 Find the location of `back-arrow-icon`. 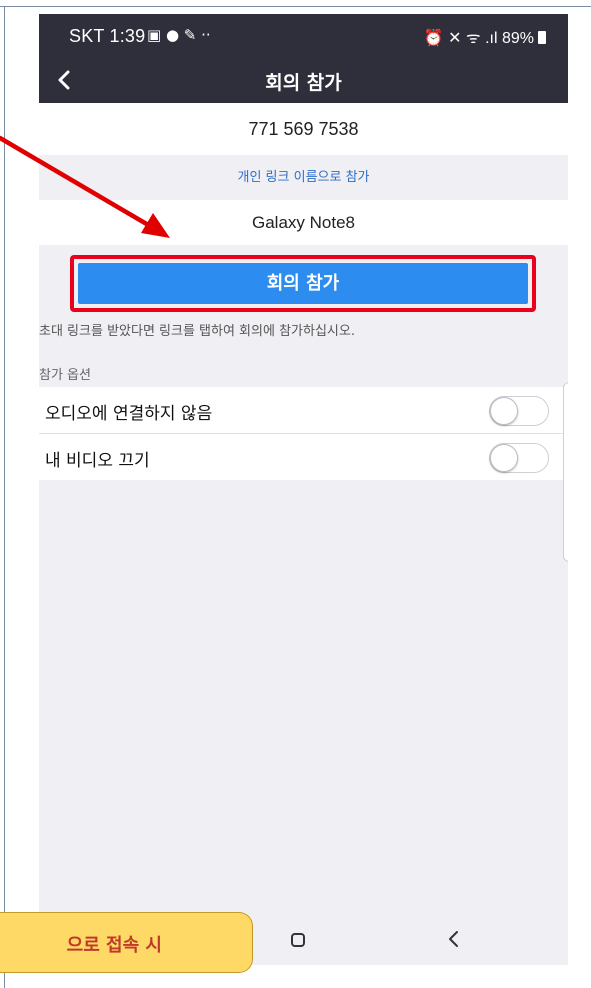

back-arrow-icon is located at coordinates (453, 939).